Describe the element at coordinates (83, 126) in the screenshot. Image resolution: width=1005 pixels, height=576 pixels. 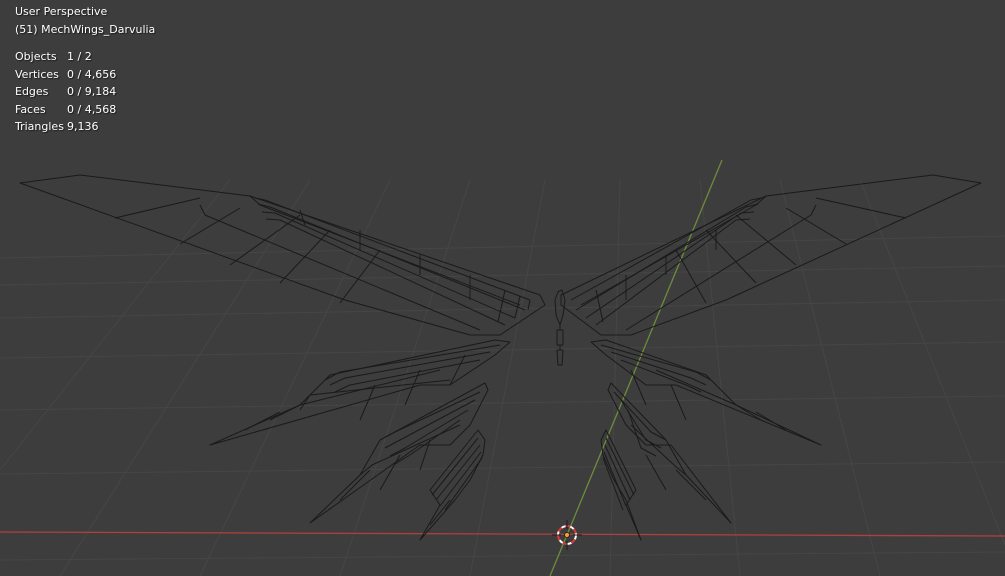
I see `stat-value: 9,136` at that location.